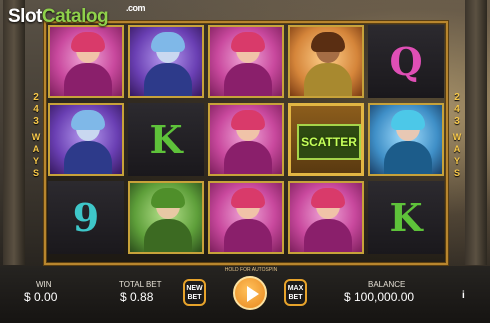 Image resolution: width=490 pixels, height=323 pixels. Describe the element at coordinates (86, 217) in the screenshot. I see `nine-symbol: 9` at that location.